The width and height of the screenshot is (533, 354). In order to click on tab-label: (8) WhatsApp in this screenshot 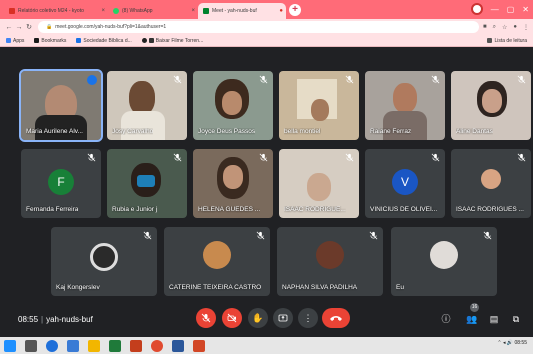, I will do `click(137, 11)`.